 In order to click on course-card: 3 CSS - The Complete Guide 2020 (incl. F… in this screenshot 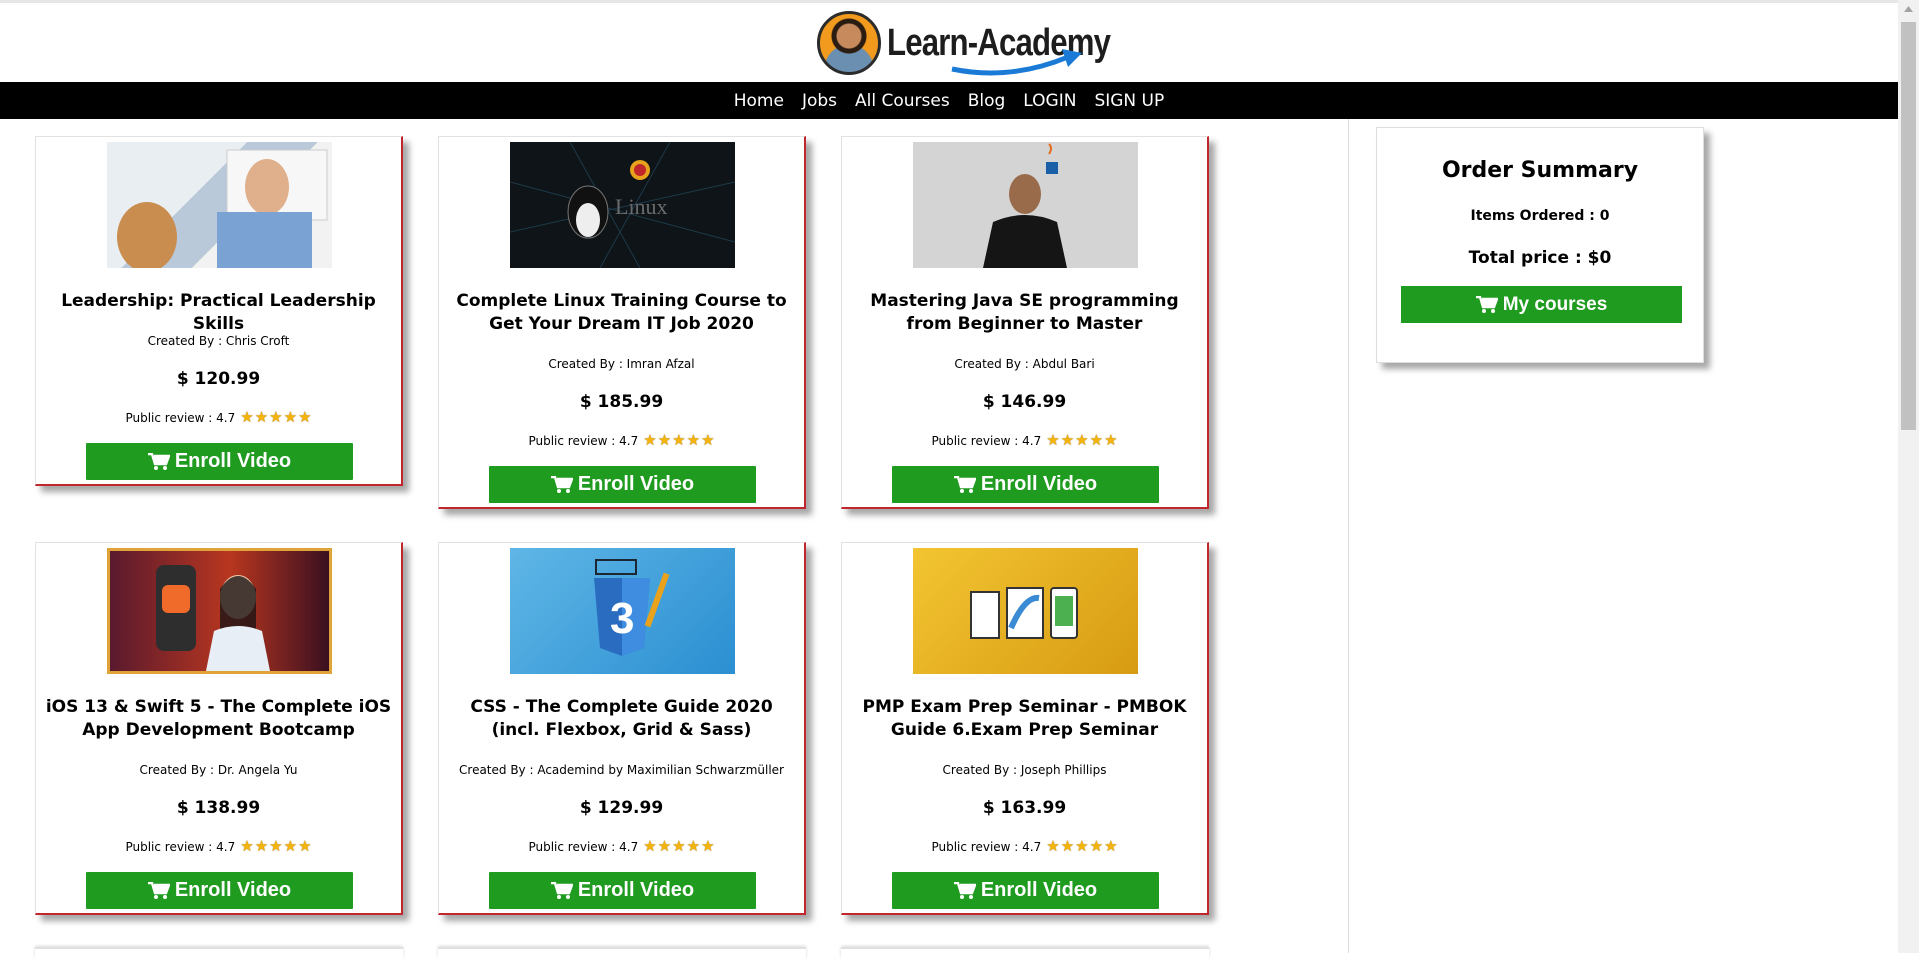, I will do `click(622, 728)`.